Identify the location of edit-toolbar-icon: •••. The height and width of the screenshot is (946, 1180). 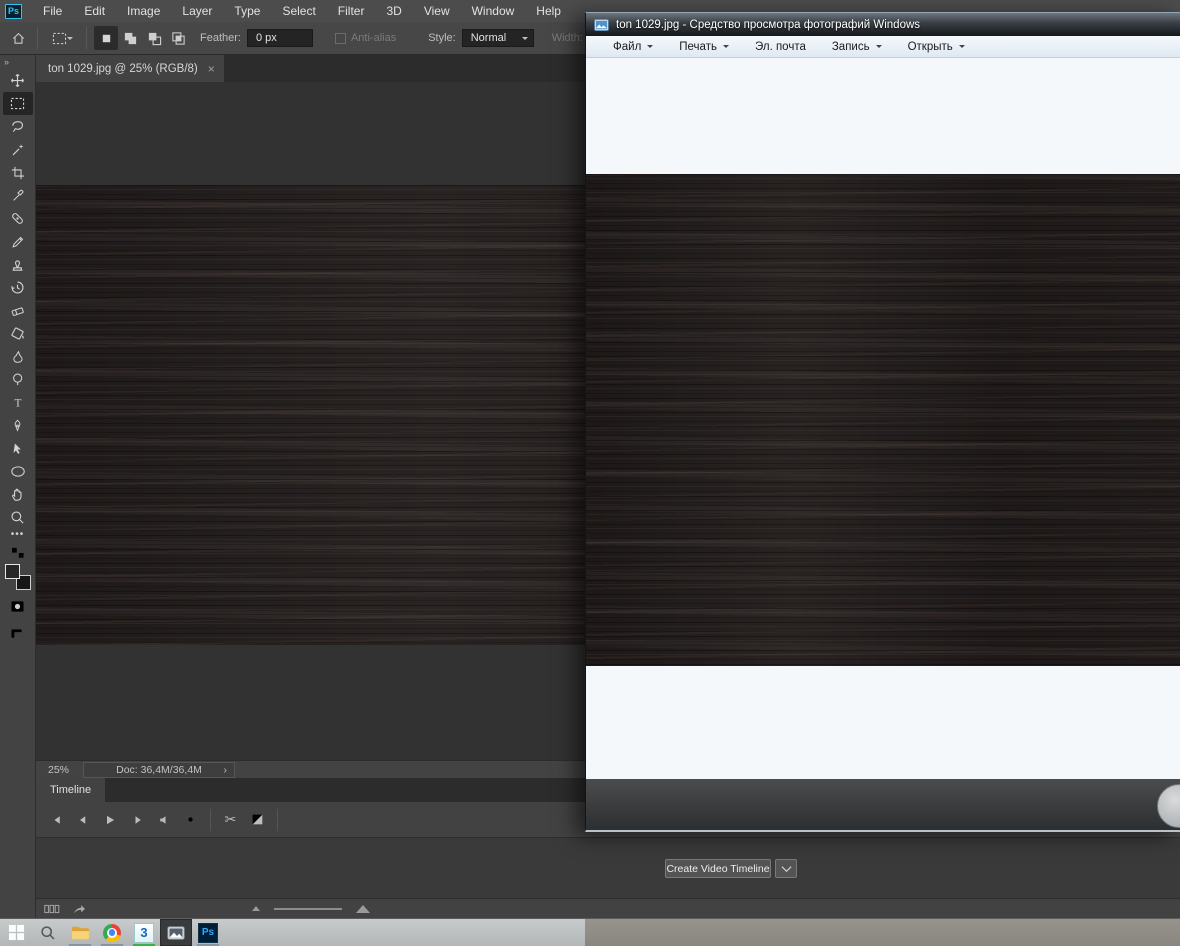
(18, 537).